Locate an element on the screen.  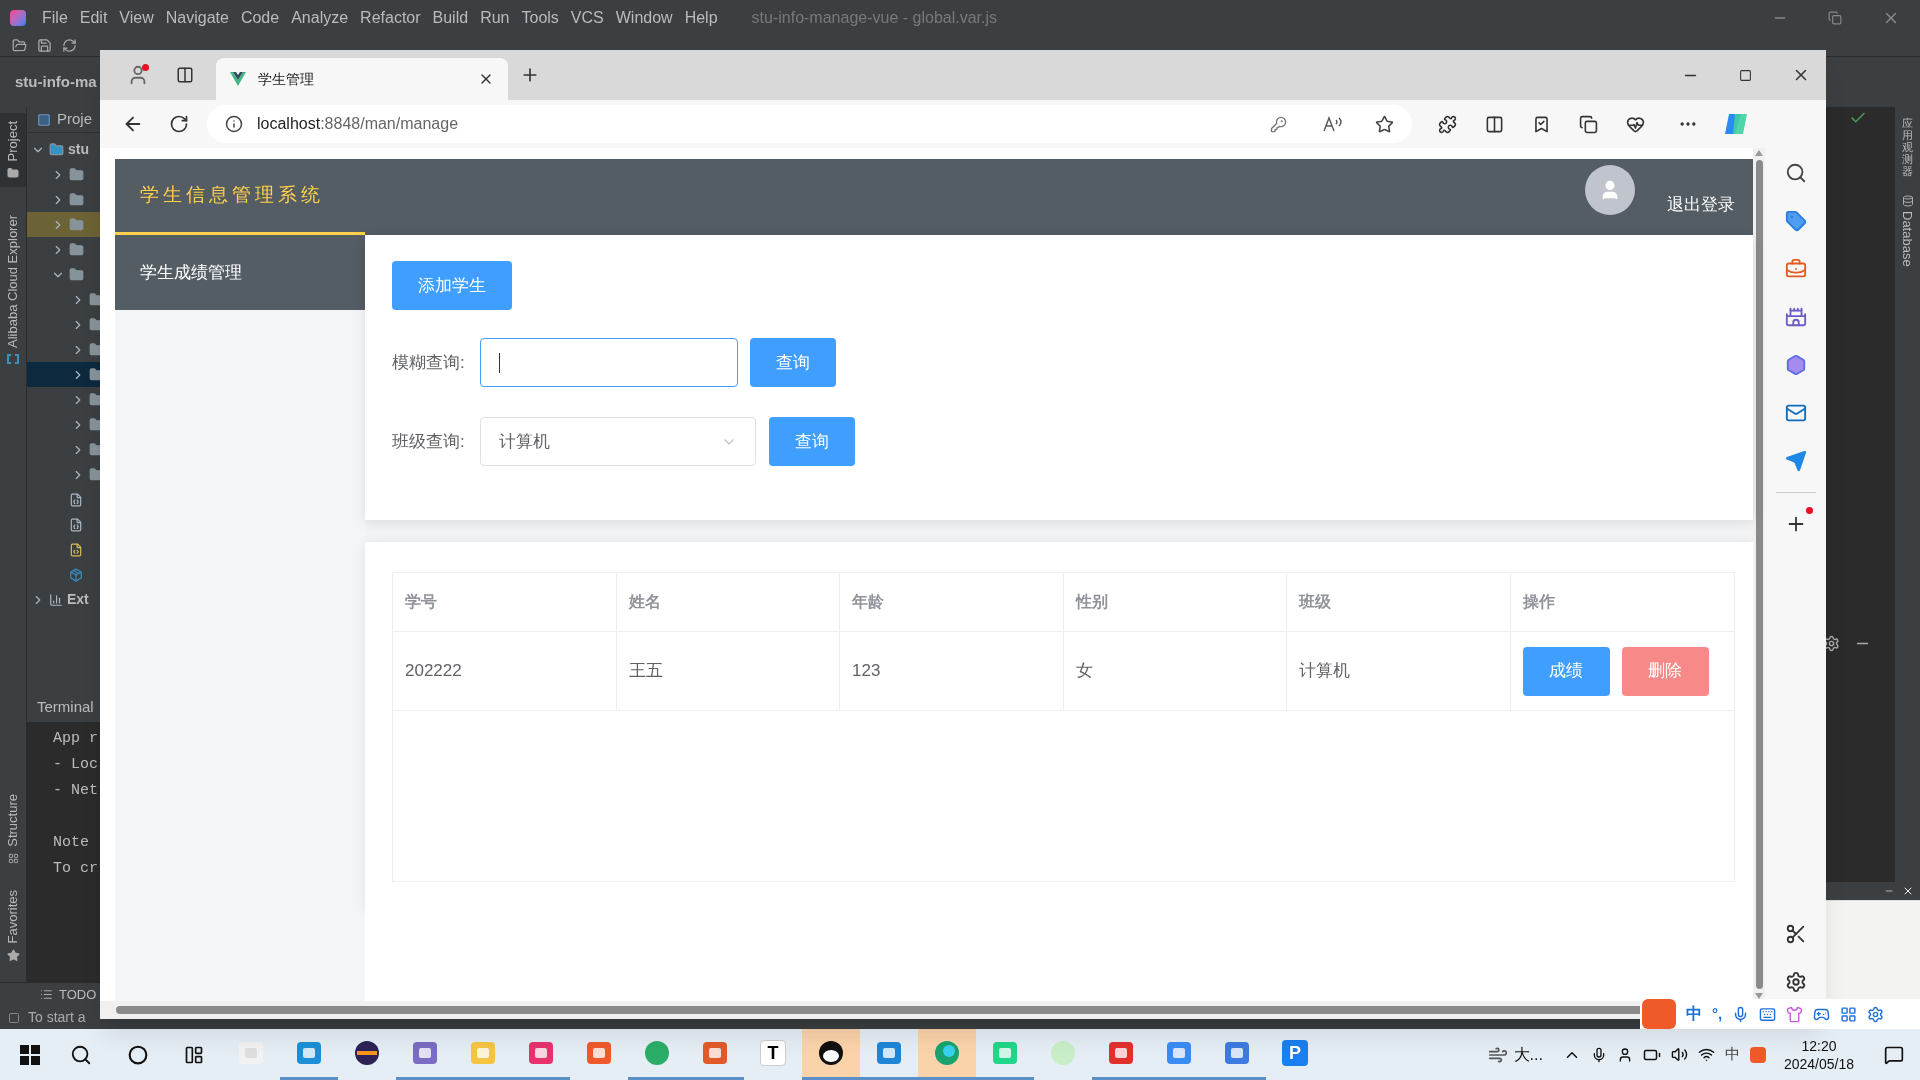
menu-item: Navigate is located at coordinates (197, 17).